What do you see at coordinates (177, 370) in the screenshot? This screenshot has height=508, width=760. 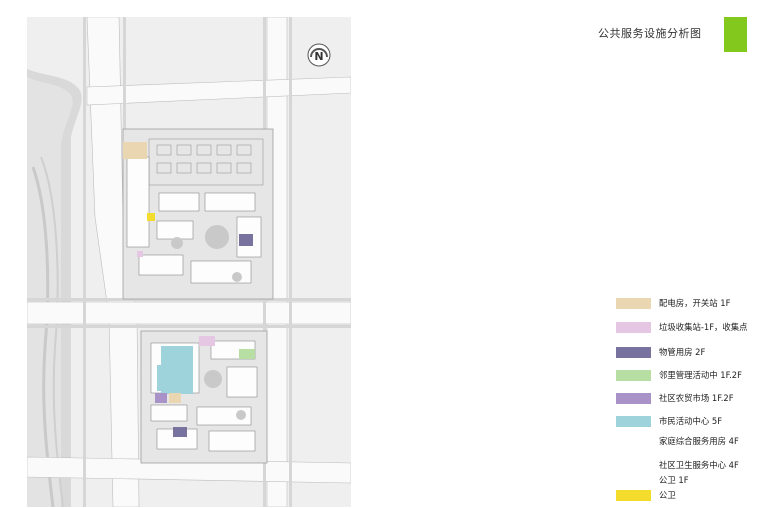 I see `facility-civic-center` at bounding box center [177, 370].